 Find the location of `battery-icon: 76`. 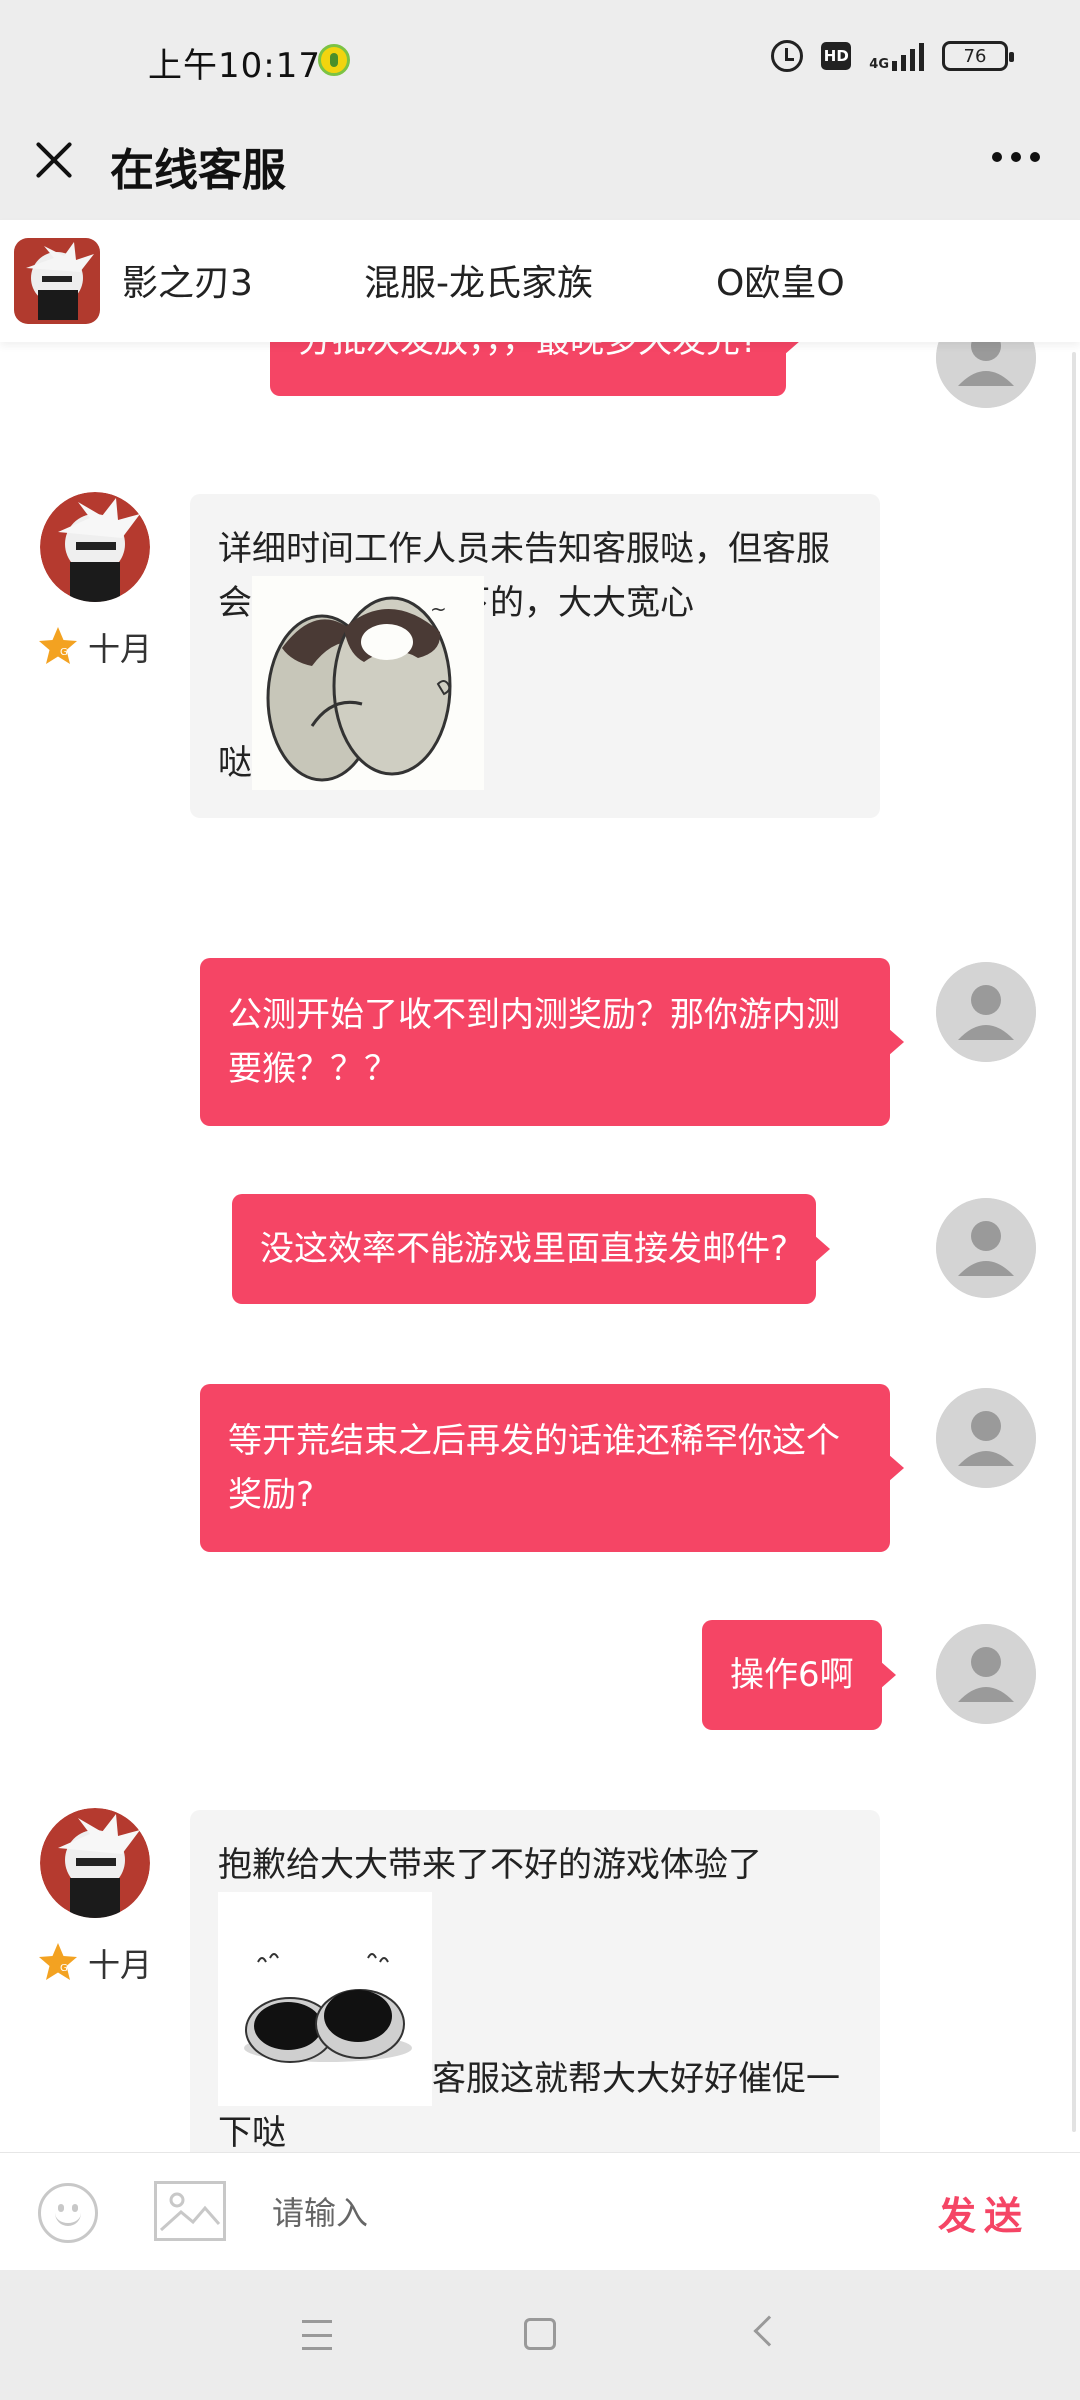

battery-icon: 76 is located at coordinates (978, 56).